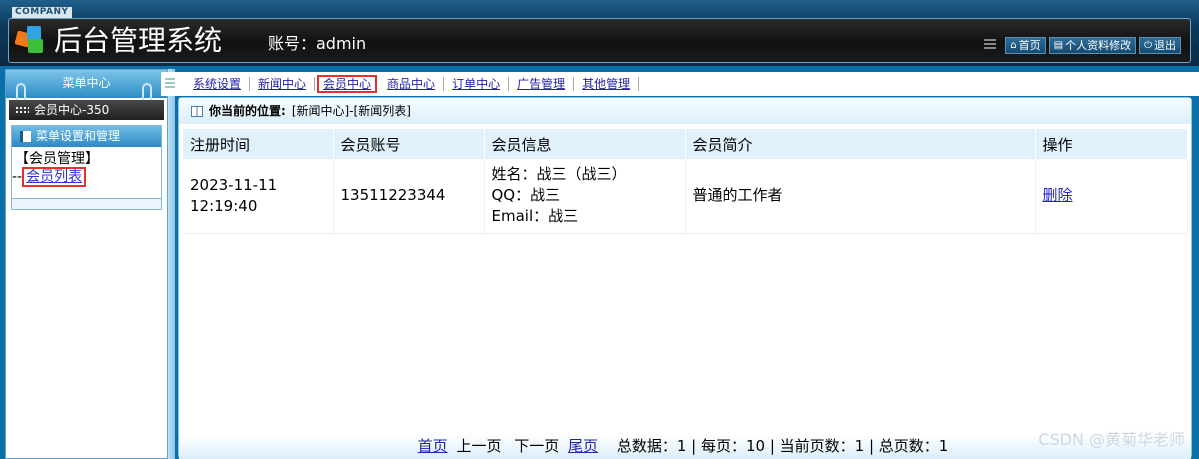 Image resolution: width=1199 pixels, height=459 pixels. What do you see at coordinates (86, 110) in the screenshot?
I see `member-center-bar: 会员中心-350` at bounding box center [86, 110].